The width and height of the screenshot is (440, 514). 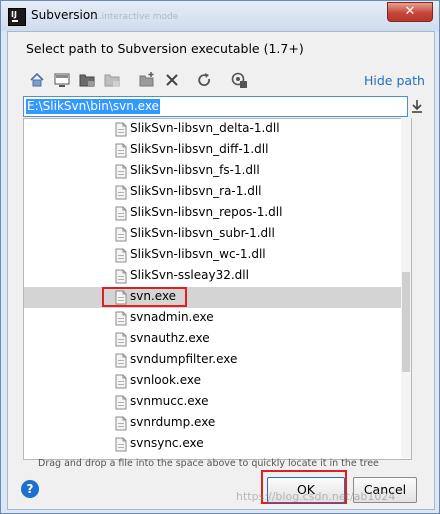 What do you see at coordinates (410, 12) in the screenshot?
I see `close-button: ✕` at bounding box center [410, 12].